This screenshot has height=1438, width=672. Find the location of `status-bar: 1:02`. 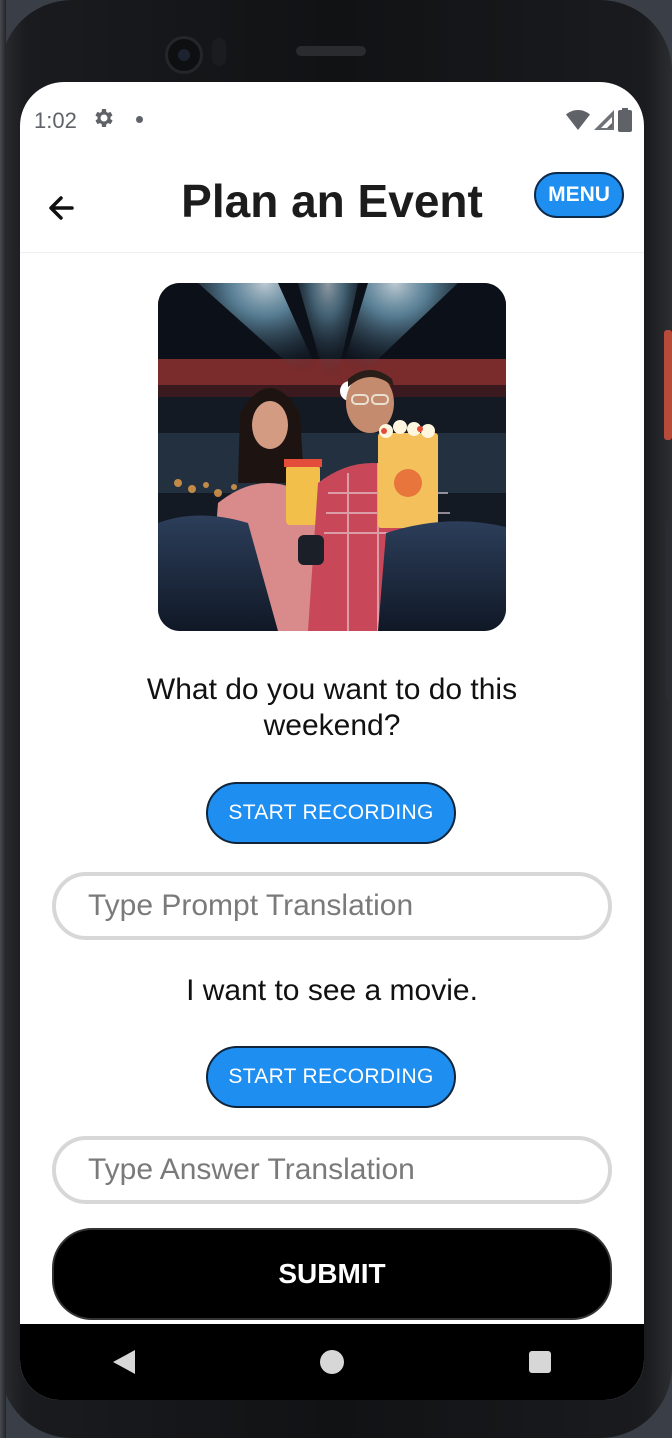

status-bar: 1:02 is located at coordinates (332, 122).